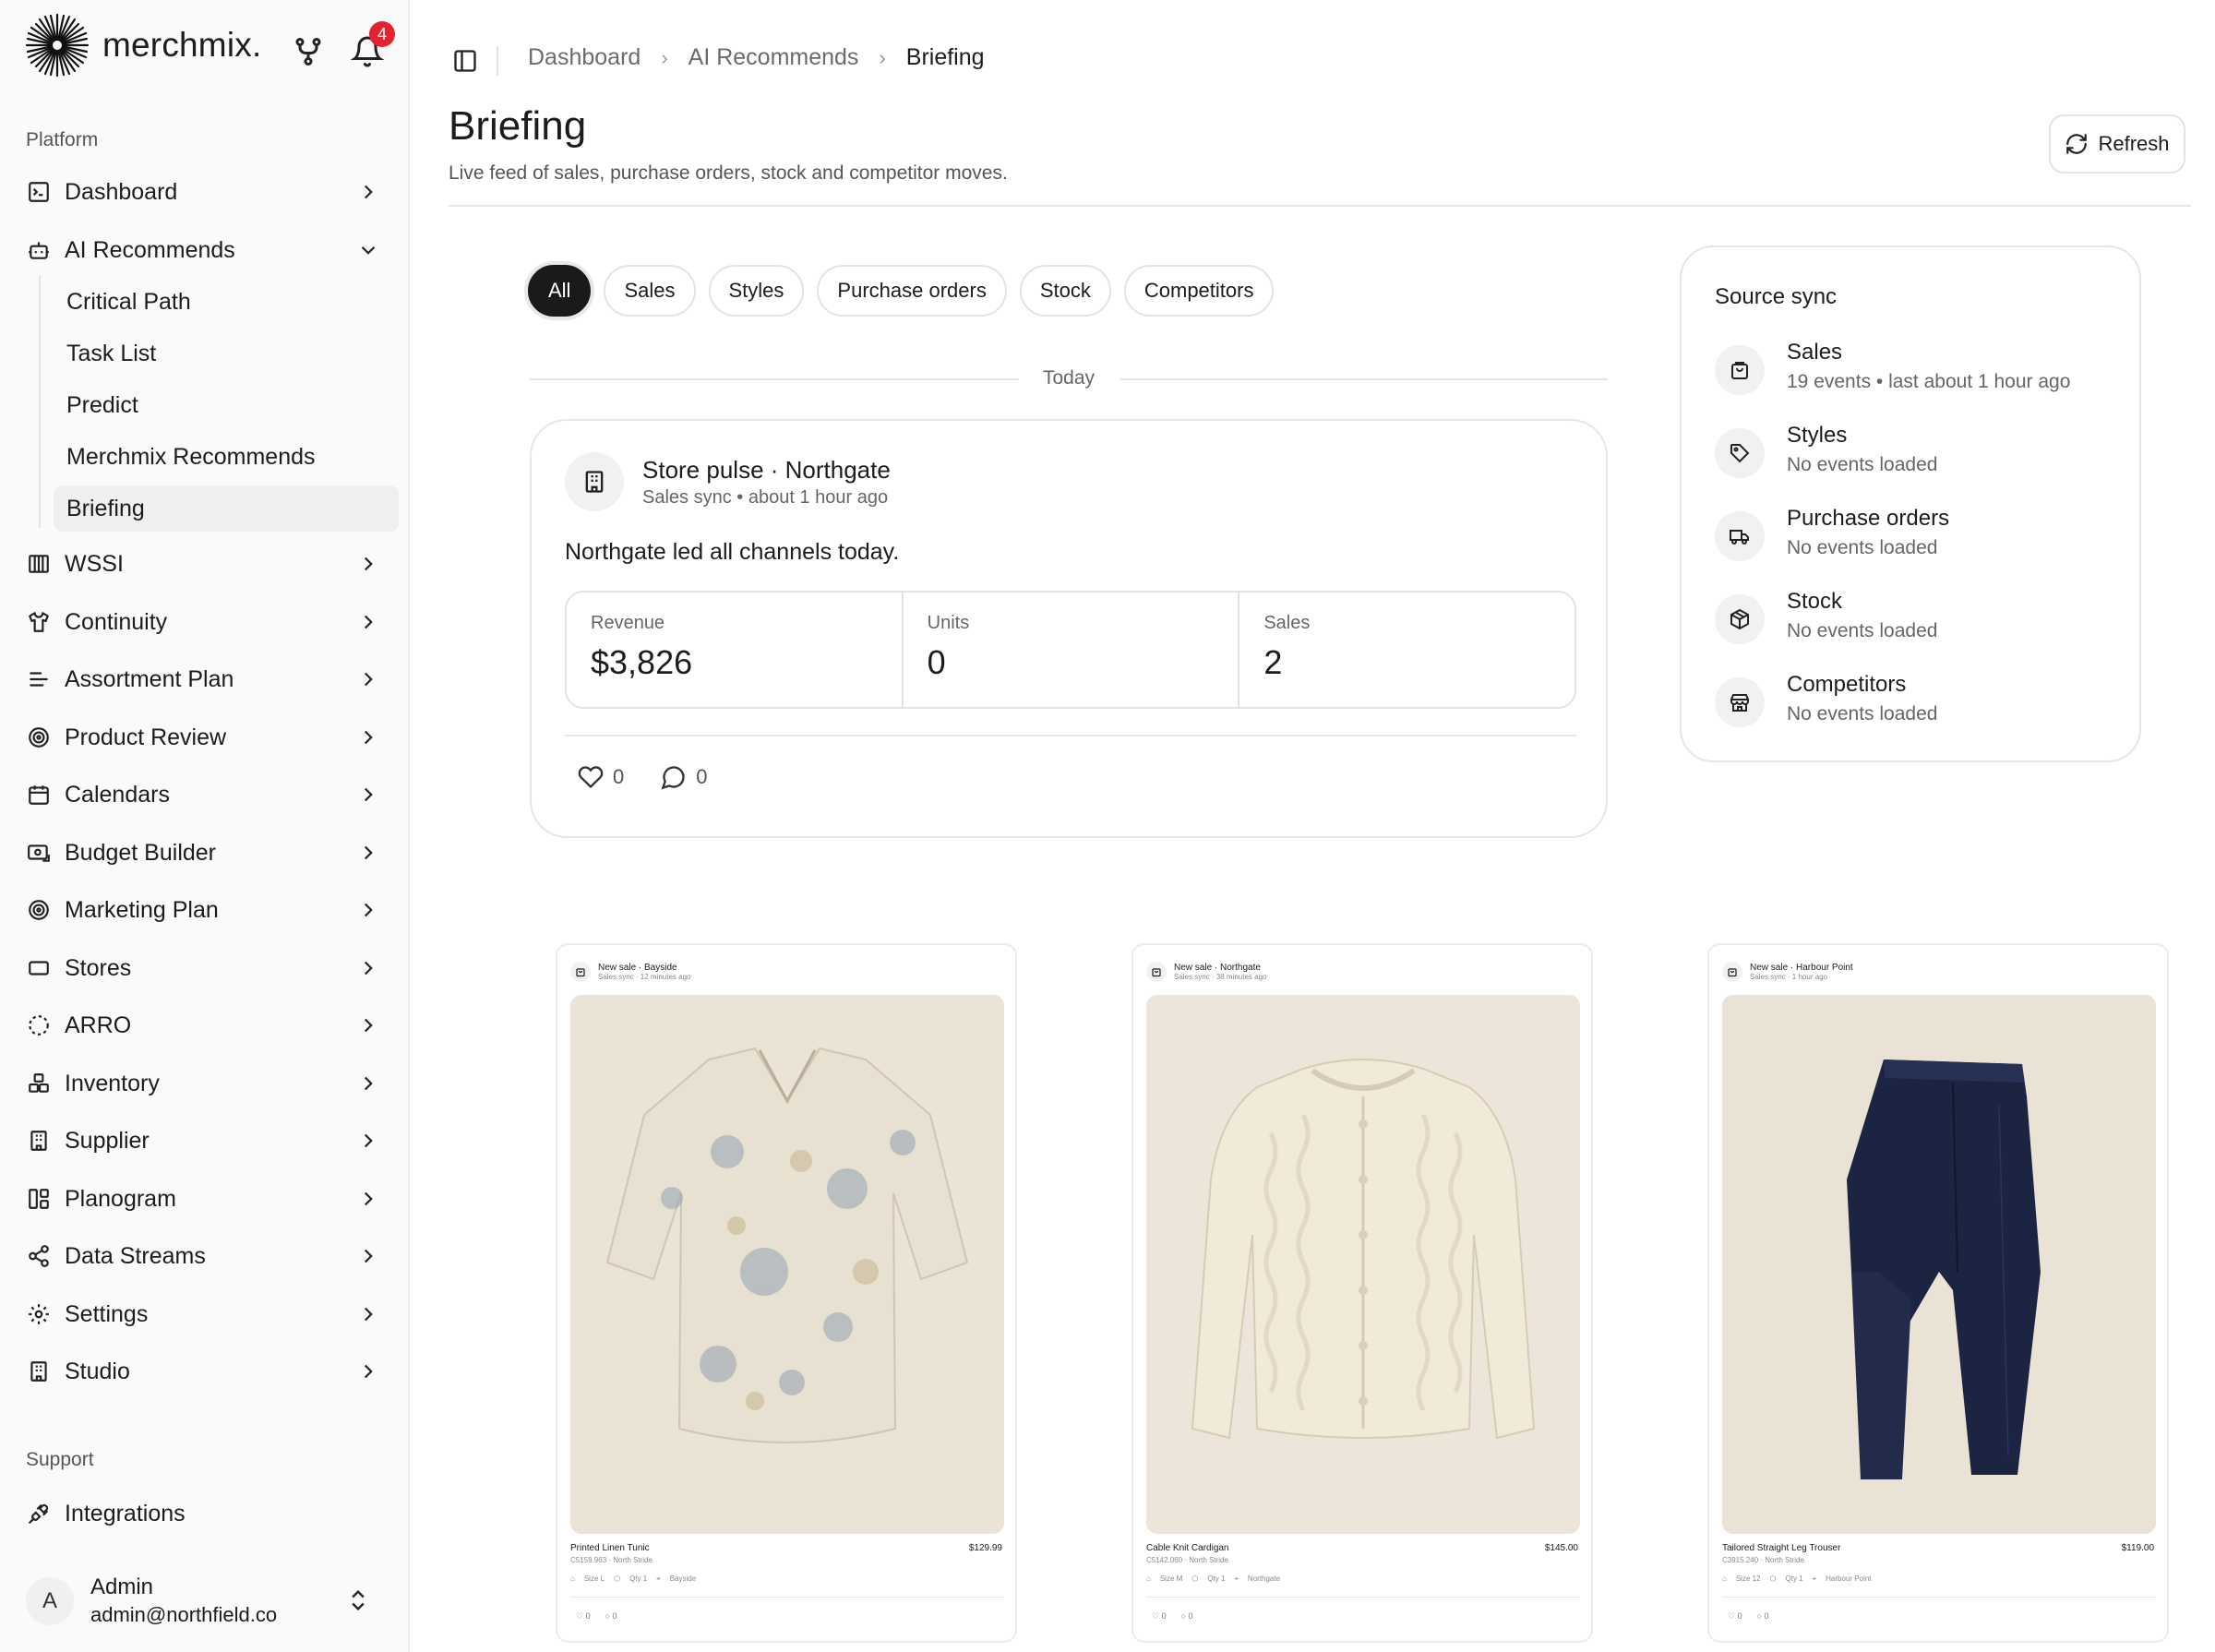 The image size is (2215, 1652). Describe the element at coordinates (1849, 1579) in the screenshot. I see `product-store: Harbour Point` at that location.